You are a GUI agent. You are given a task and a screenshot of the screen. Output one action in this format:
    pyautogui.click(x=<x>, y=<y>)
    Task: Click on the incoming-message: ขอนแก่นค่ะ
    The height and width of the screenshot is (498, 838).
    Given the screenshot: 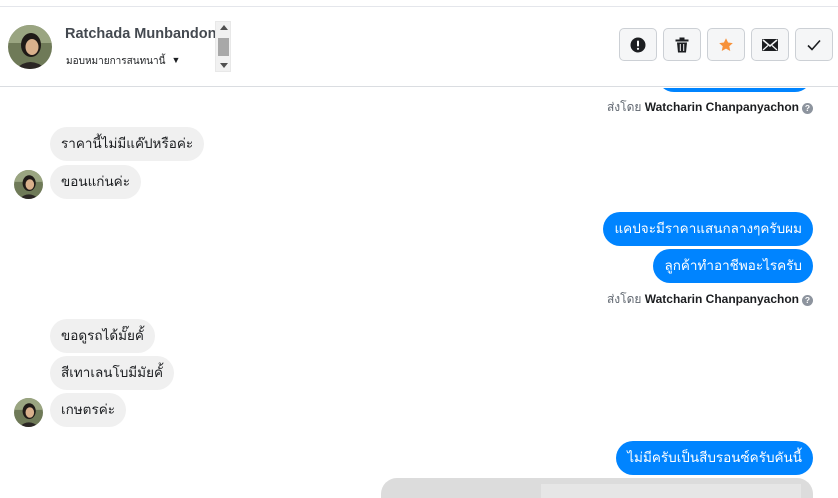 What is the action you would take?
    pyautogui.click(x=95, y=182)
    